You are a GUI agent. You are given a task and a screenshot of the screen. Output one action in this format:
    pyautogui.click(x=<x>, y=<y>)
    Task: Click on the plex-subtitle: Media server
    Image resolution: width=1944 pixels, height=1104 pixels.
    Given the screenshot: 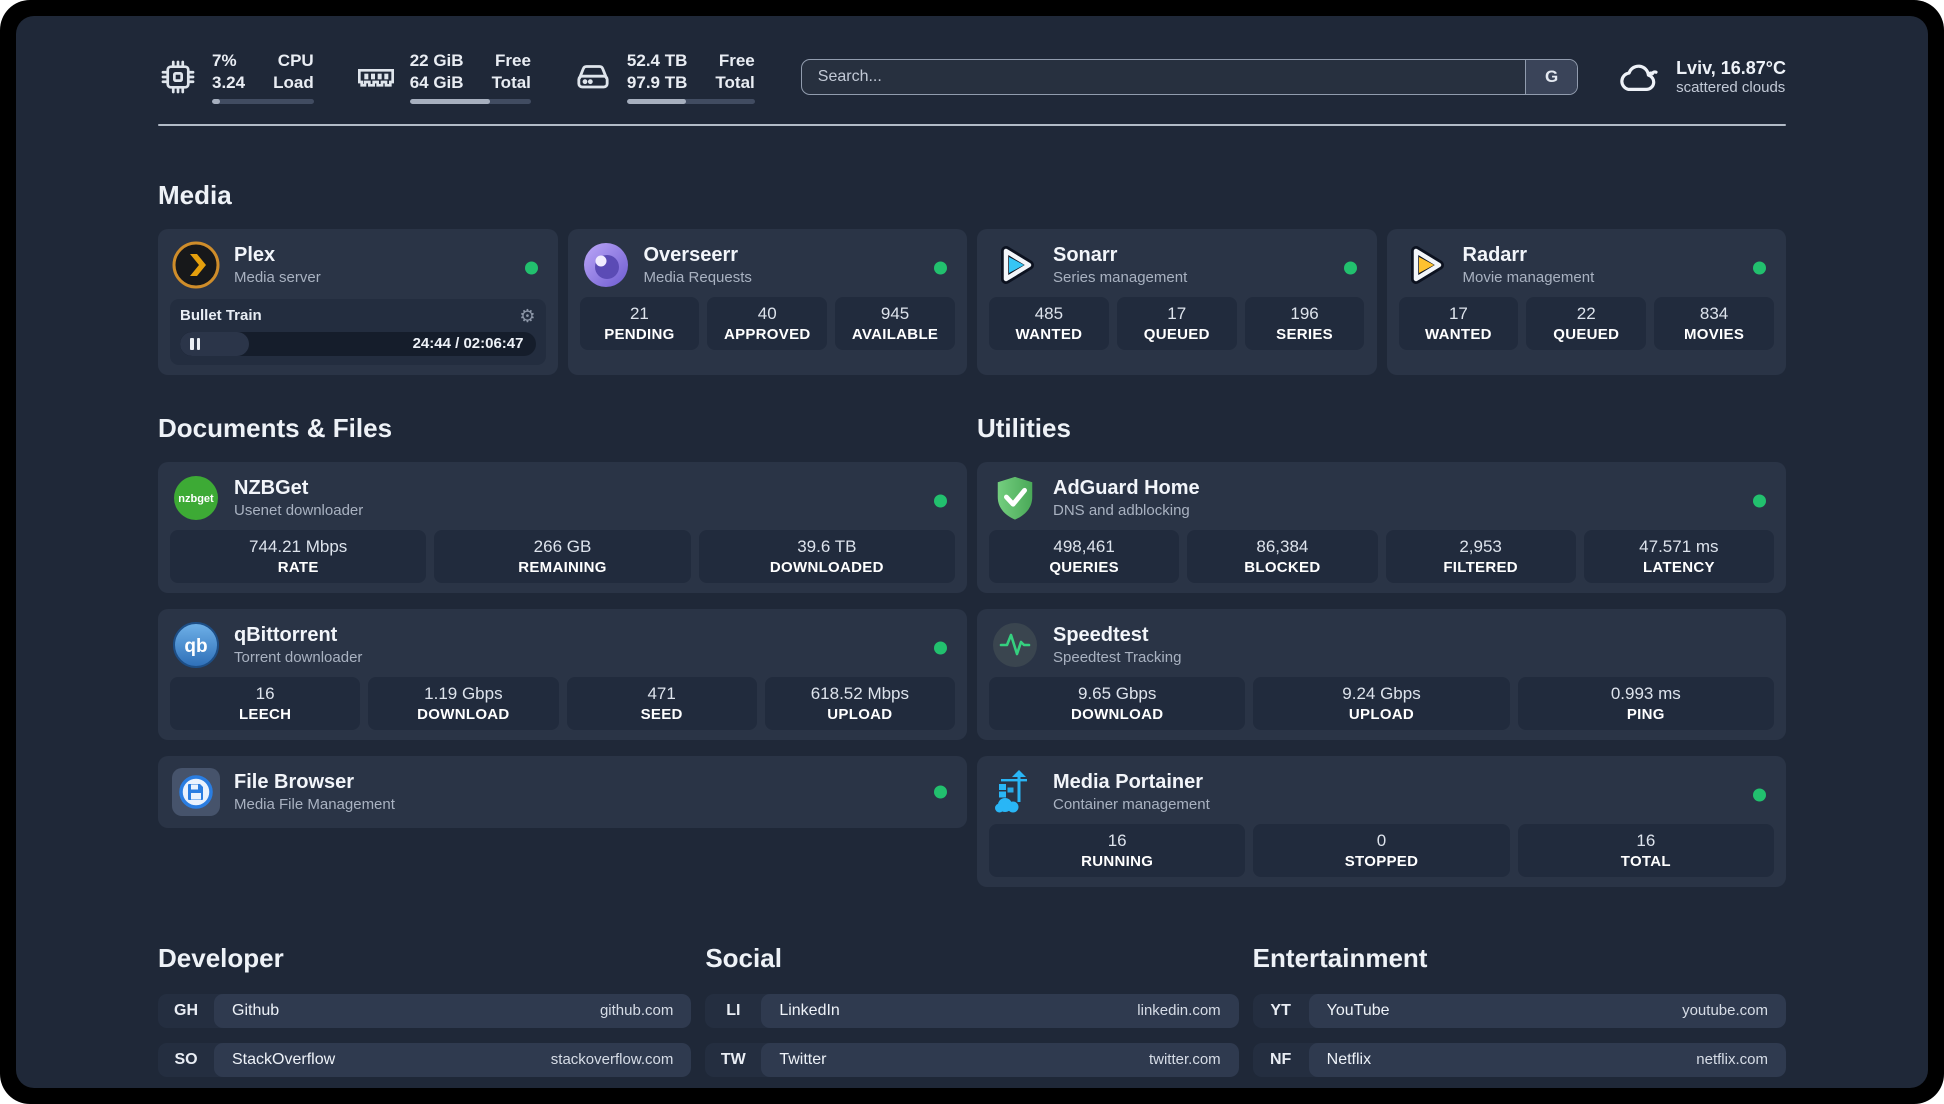 What is the action you would take?
    pyautogui.click(x=277, y=277)
    